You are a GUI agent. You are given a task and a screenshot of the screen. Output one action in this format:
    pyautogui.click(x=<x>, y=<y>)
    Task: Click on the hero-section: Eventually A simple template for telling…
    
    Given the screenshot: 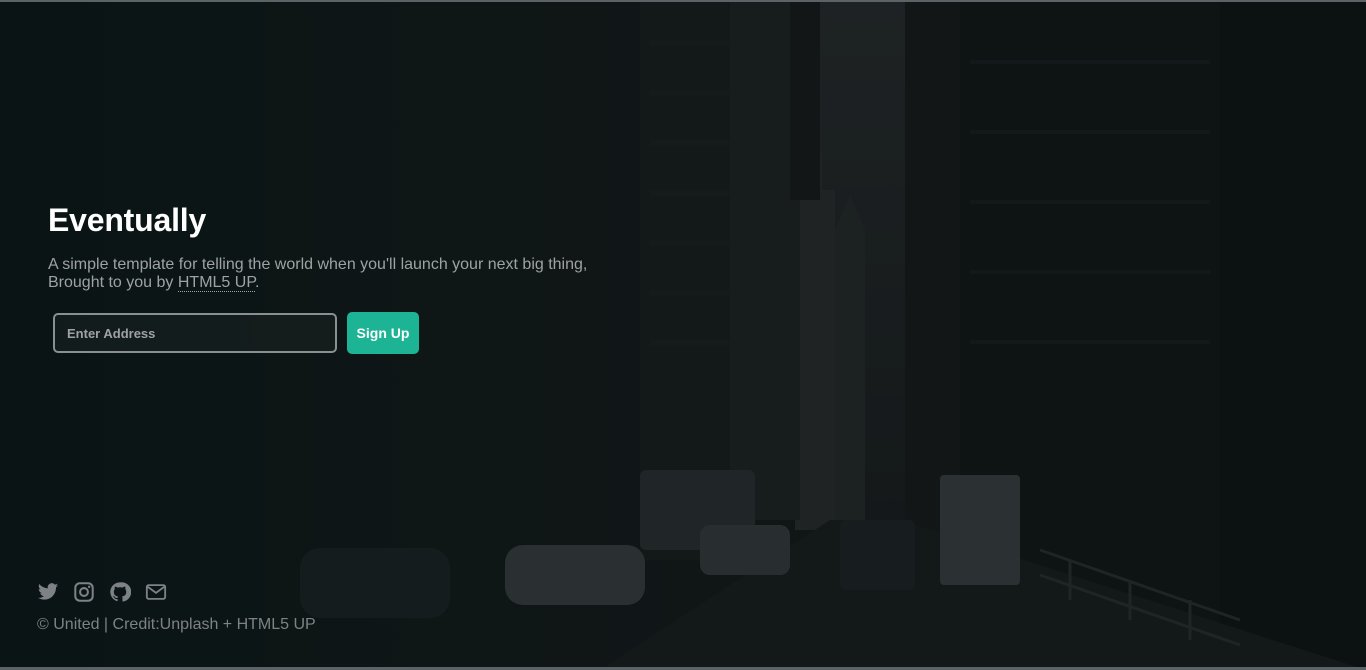 What is the action you would take?
    pyautogui.click(x=348, y=277)
    